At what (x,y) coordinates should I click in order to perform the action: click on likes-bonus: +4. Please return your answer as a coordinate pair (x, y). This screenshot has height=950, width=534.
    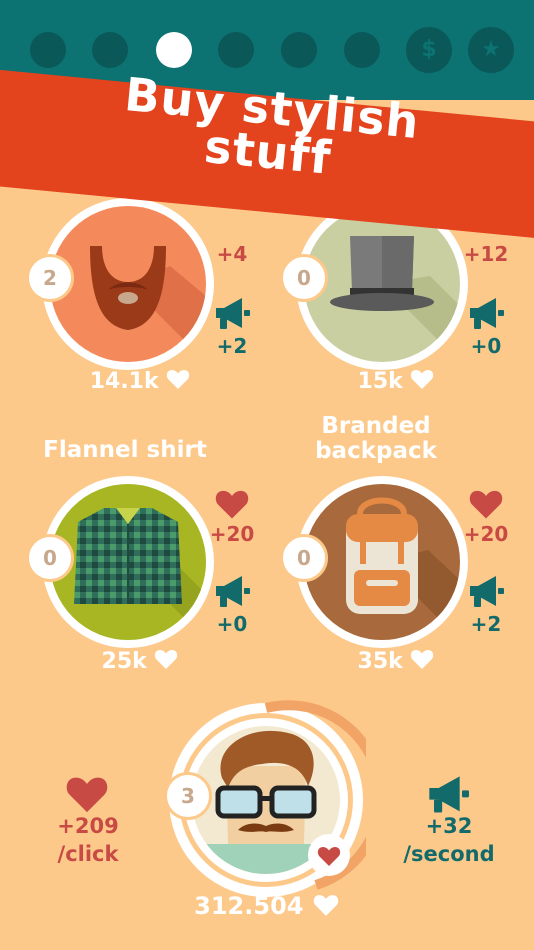
    Looking at the image, I should click on (232, 254).